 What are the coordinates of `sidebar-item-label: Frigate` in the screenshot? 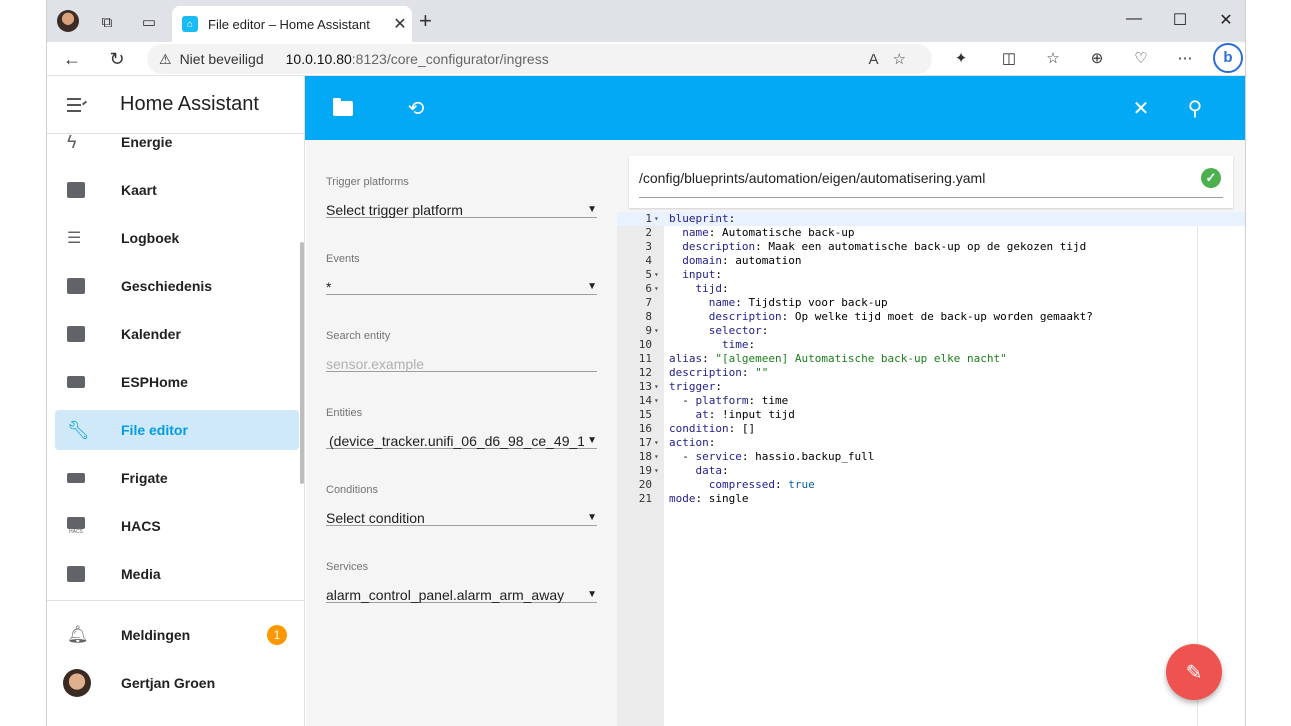 It's located at (144, 478).